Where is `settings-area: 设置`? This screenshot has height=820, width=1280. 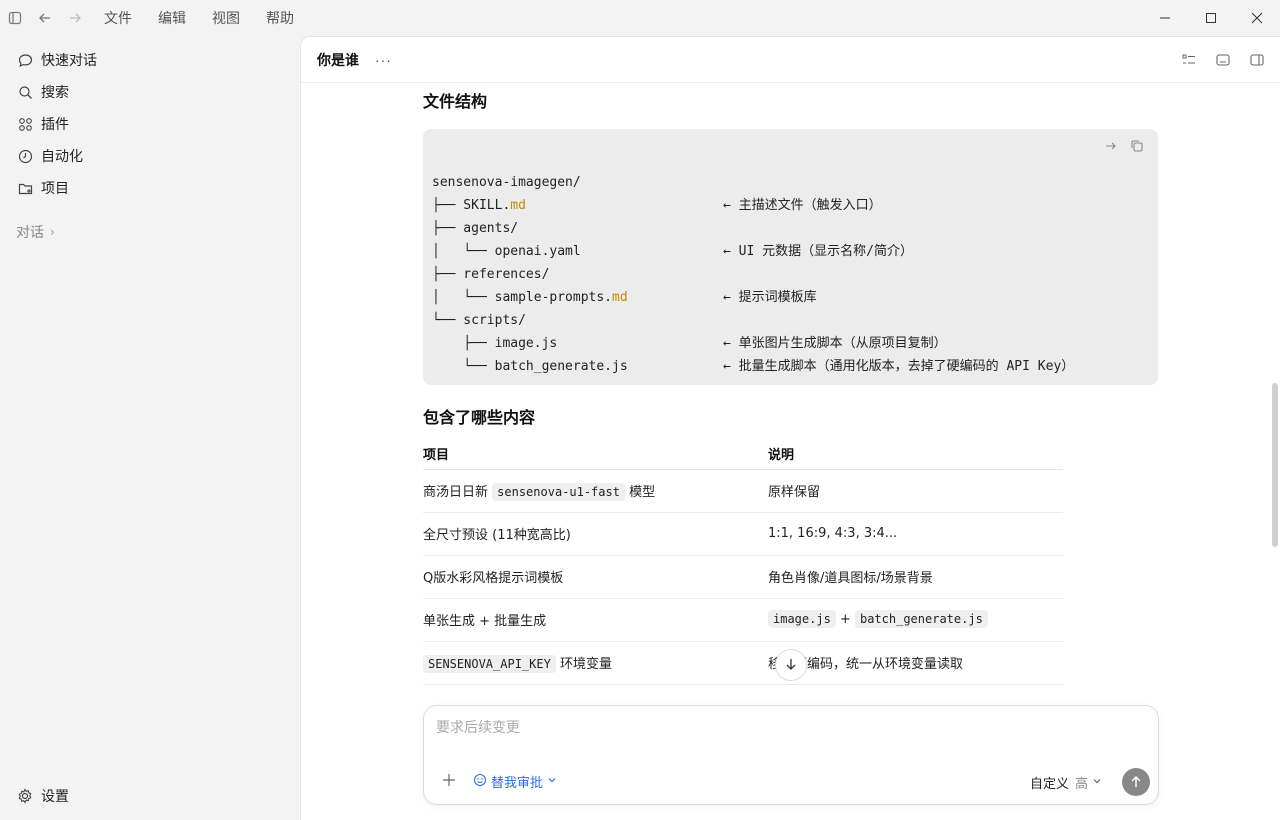 settings-area: 设置 is located at coordinates (34, 796).